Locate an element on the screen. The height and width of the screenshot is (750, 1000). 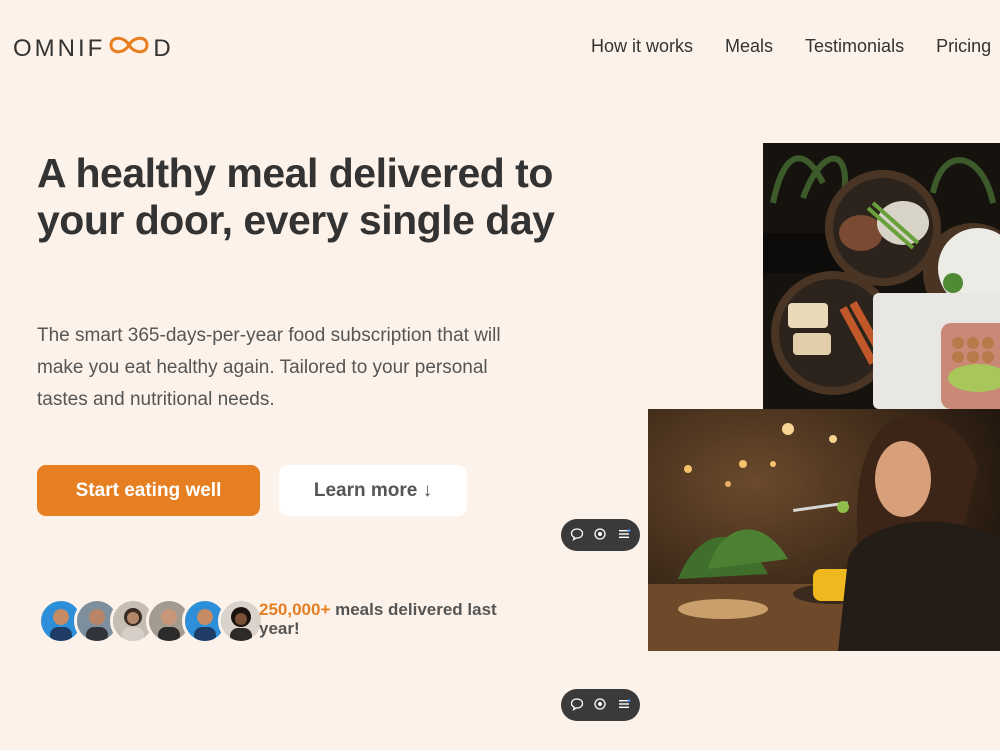
learn-more-button: Learn more ↓ is located at coordinates (373, 490).